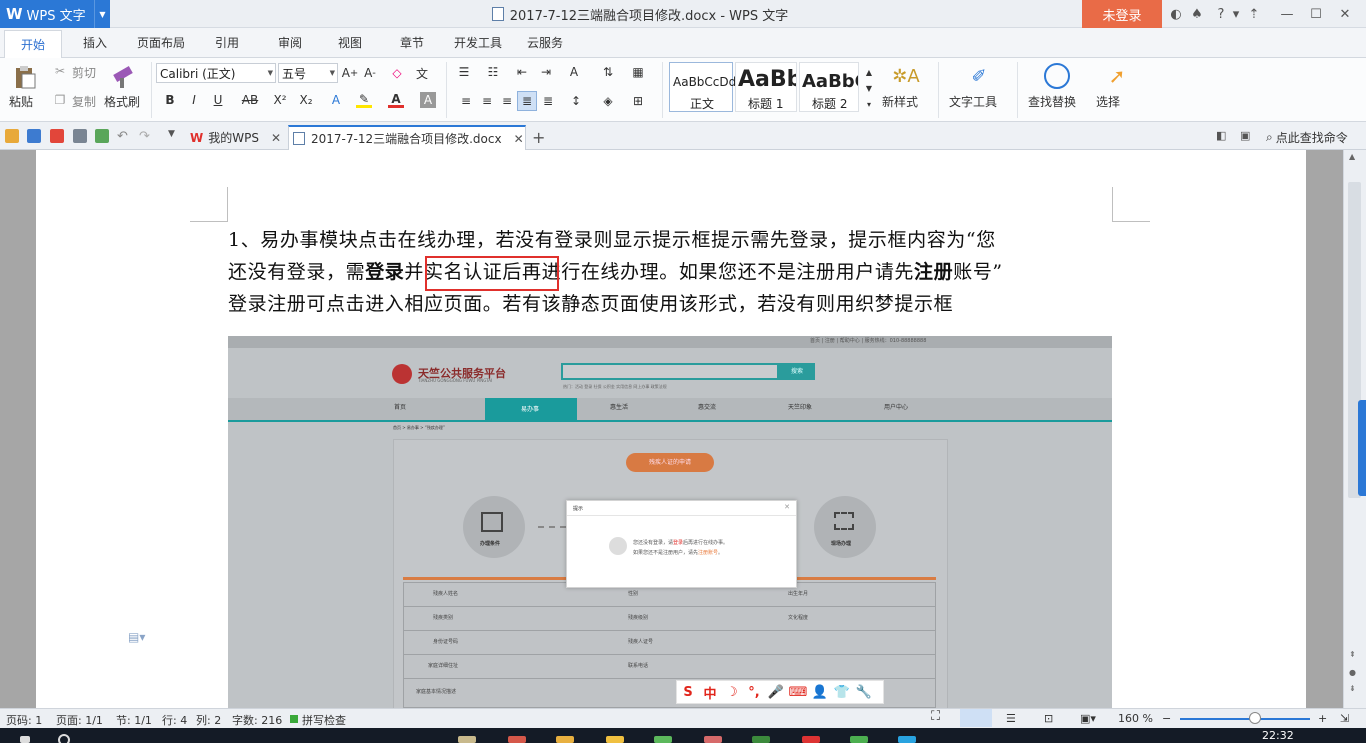  What do you see at coordinates (396, 100) in the screenshot?
I see `font-color-icon: A` at bounding box center [396, 100].